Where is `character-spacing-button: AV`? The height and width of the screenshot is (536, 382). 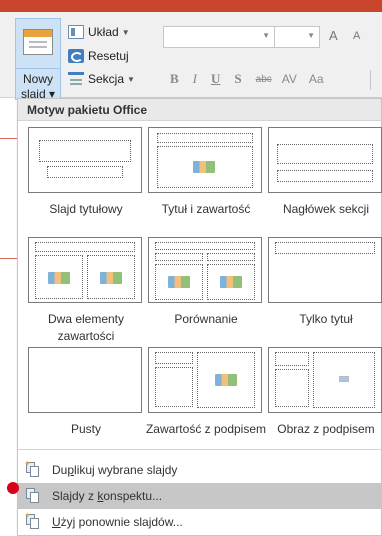
character-spacing-button: AV is located at coordinates (289, 79).